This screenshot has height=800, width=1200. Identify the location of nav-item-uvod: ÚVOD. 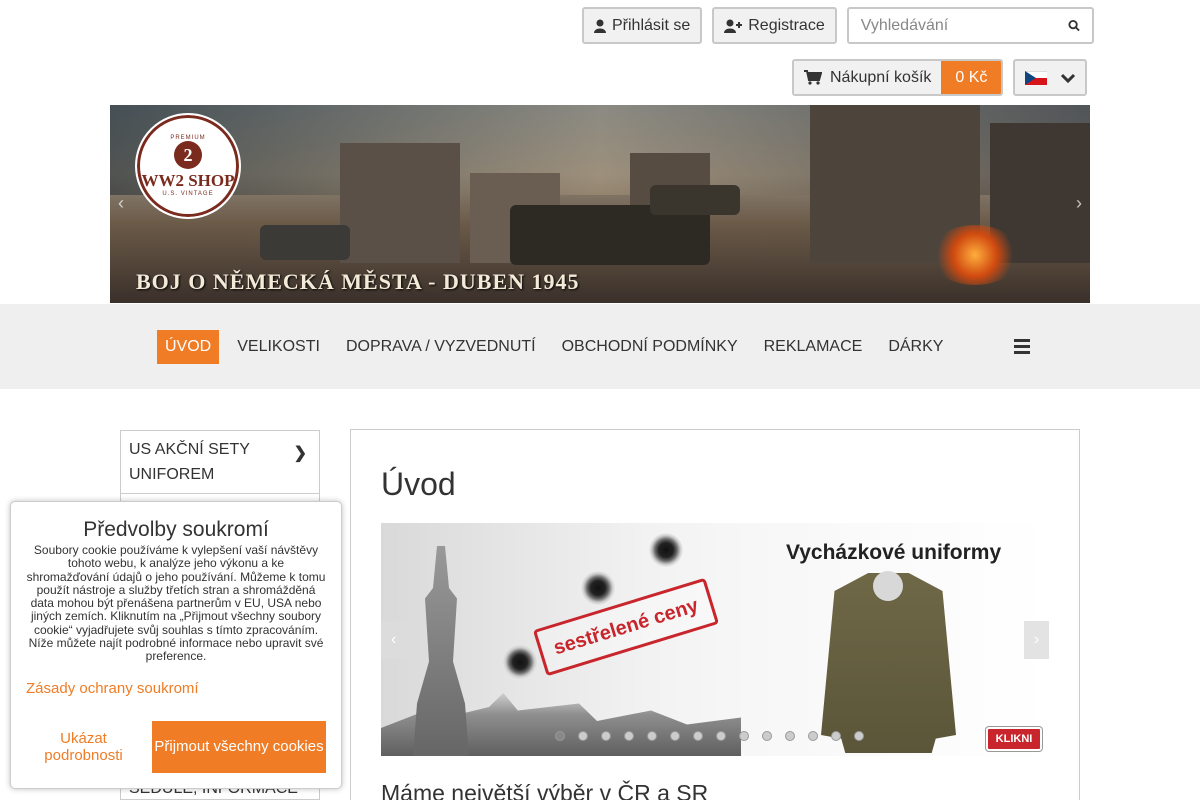
(188, 347).